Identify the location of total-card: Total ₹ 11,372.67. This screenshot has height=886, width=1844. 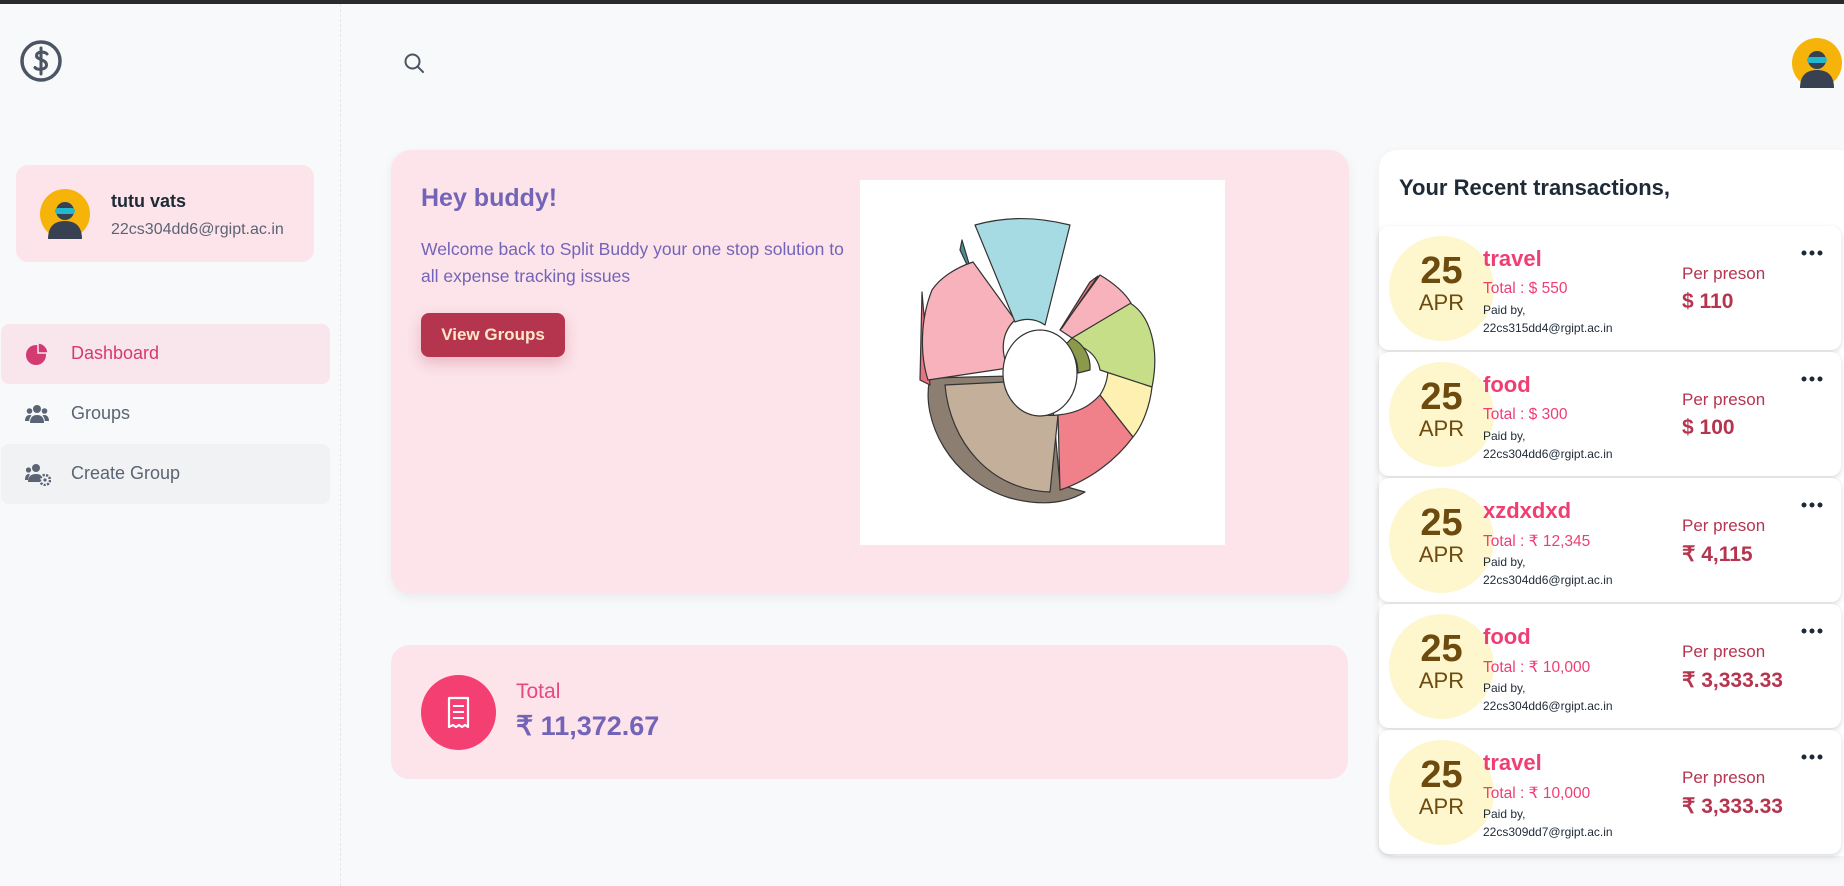
(869, 712).